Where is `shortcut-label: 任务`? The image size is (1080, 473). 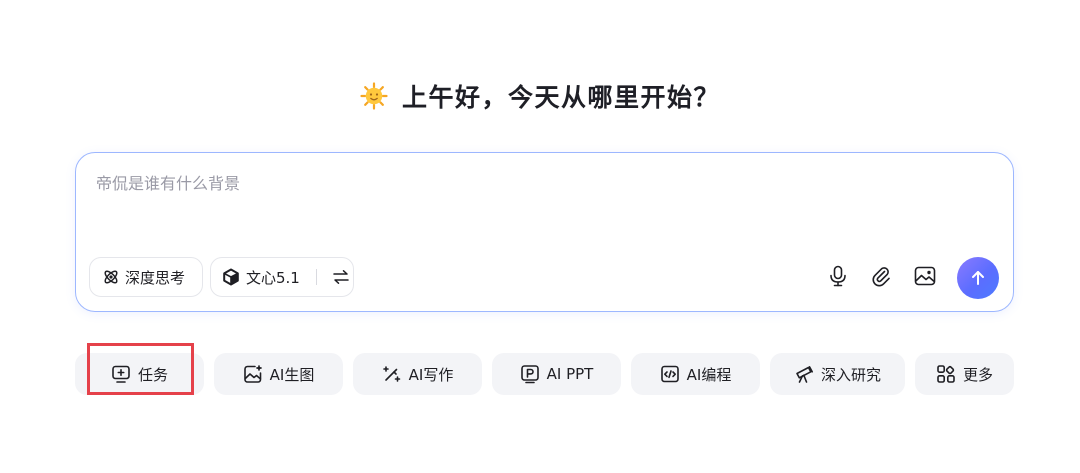
shortcut-label: 任务 is located at coordinates (152, 374).